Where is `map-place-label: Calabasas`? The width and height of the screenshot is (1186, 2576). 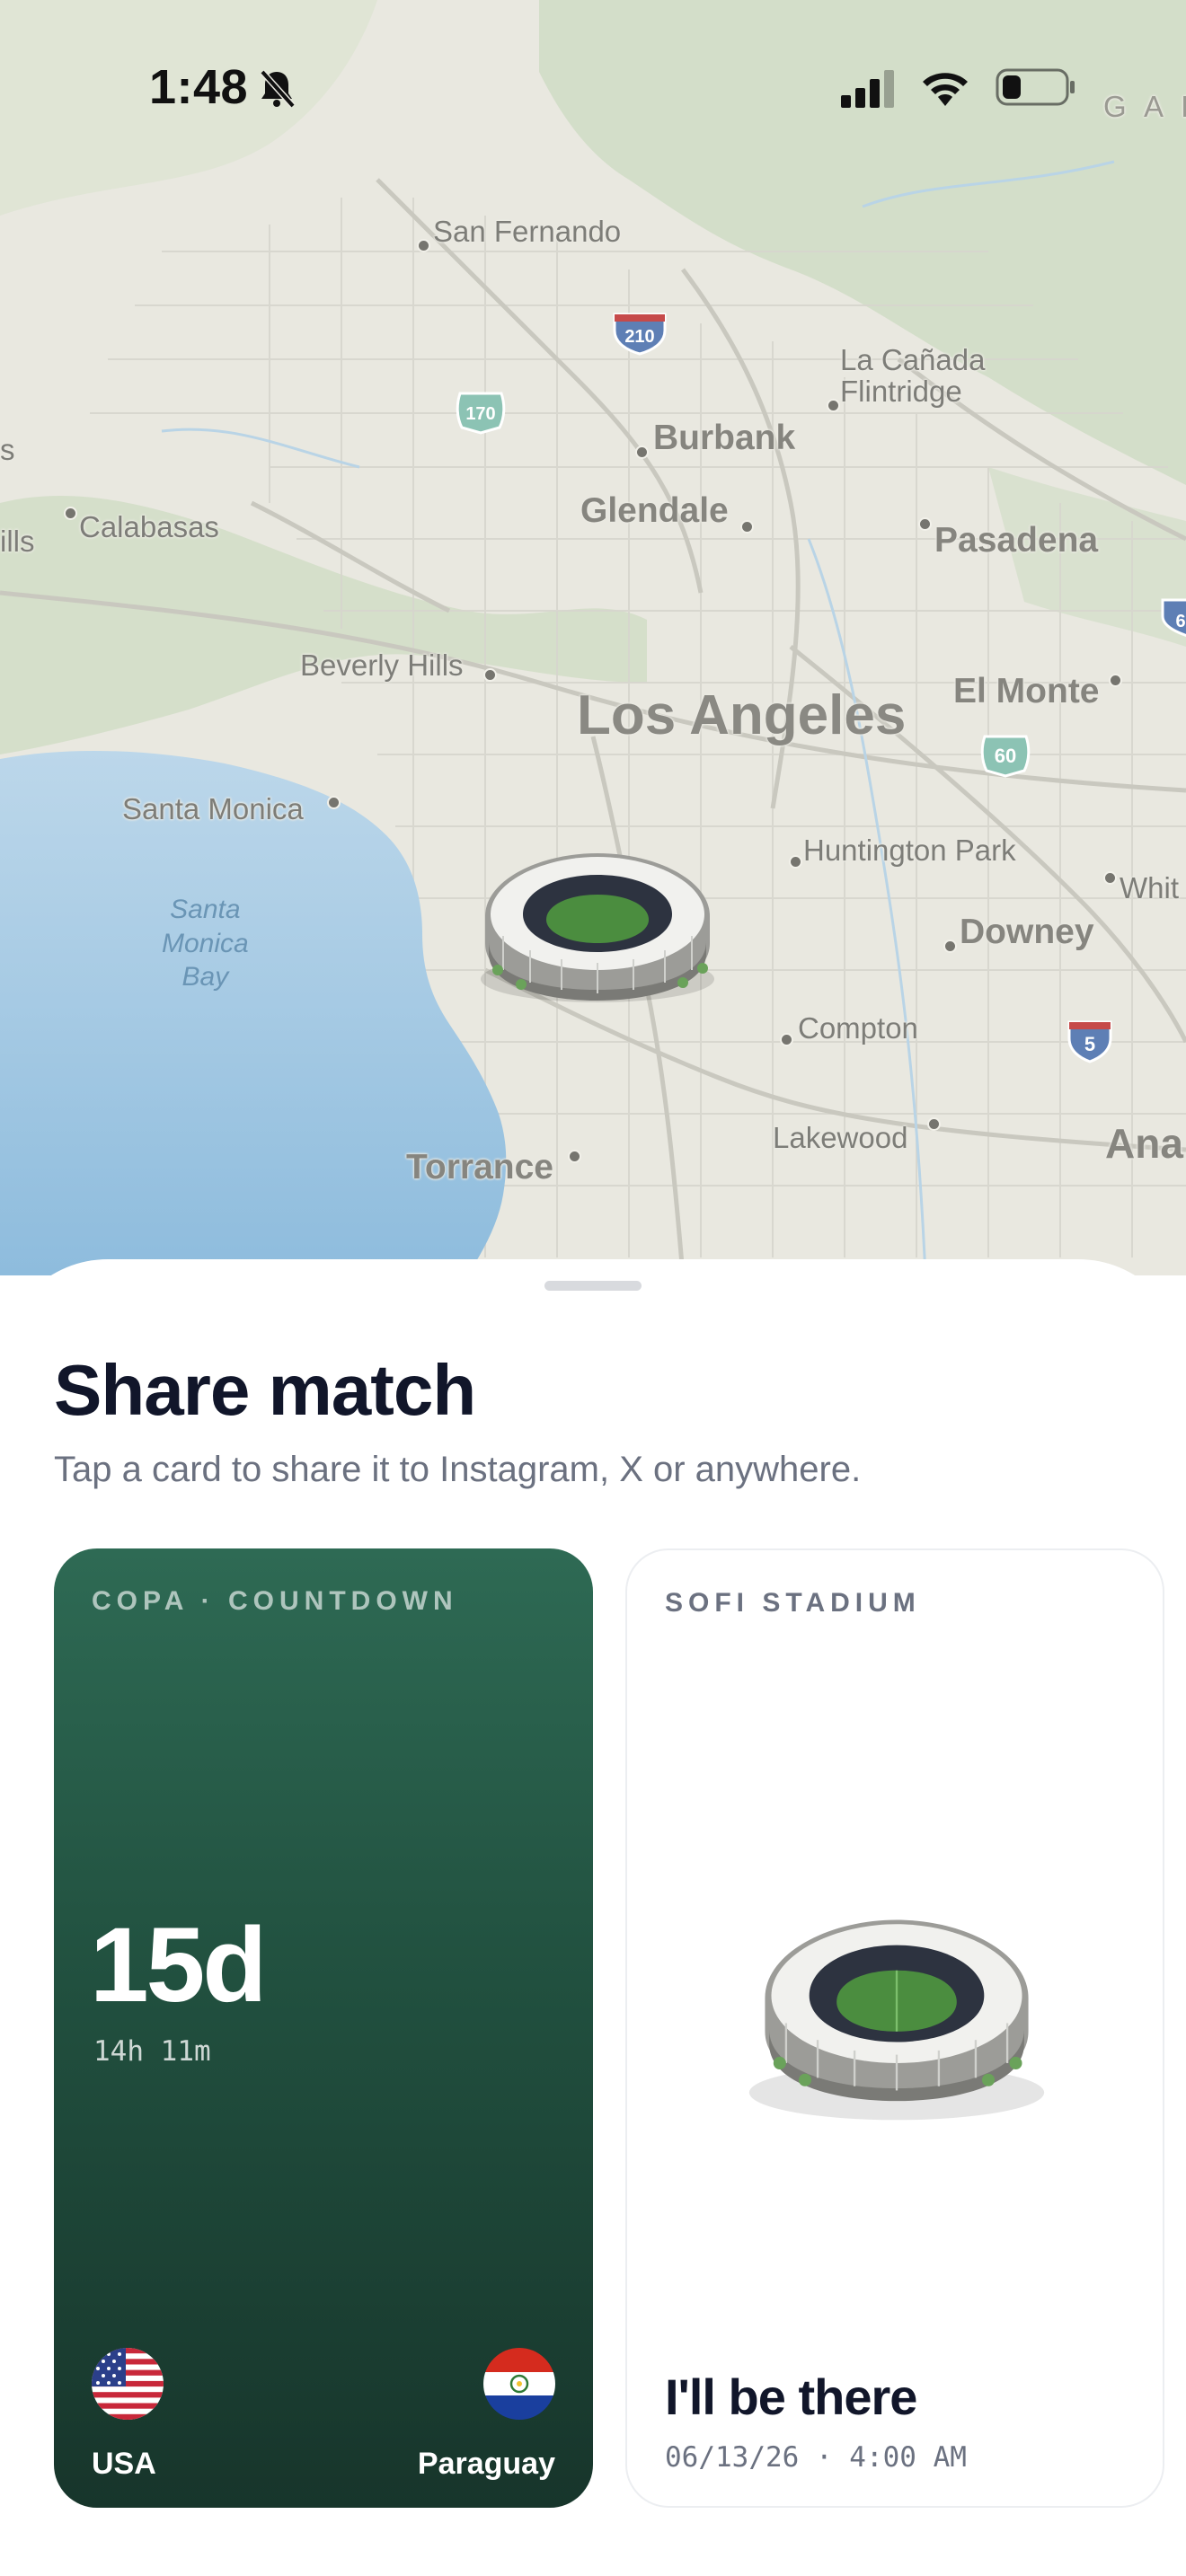
map-place-label: Calabasas is located at coordinates (149, 526).